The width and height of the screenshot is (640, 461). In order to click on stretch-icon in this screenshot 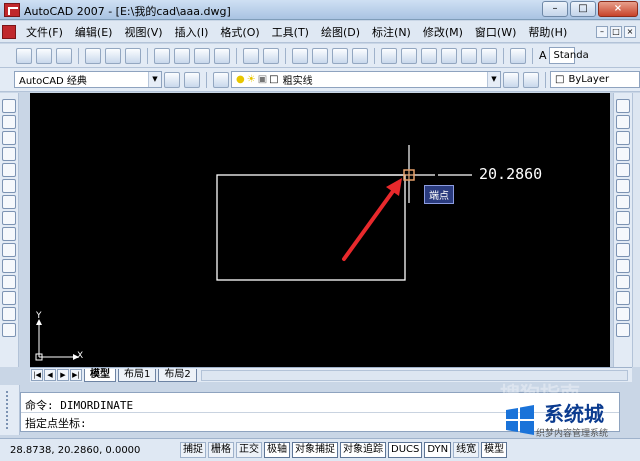, I will do `click(623, 234)`.